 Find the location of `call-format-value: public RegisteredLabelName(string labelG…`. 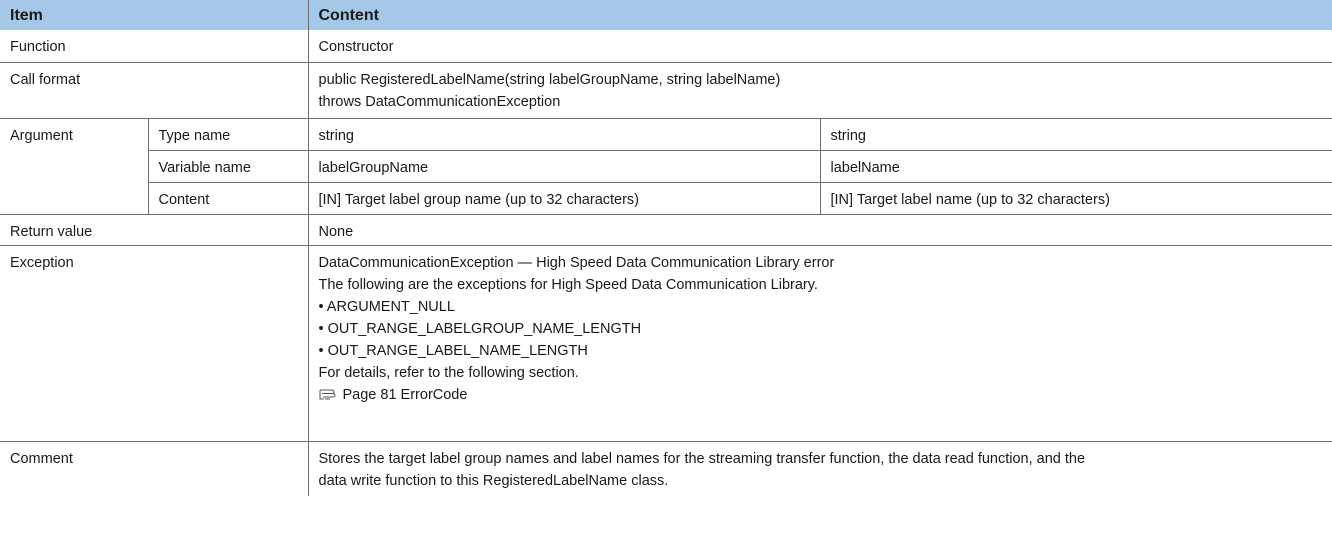

call-format-value: public RegisteredLabelName(string labelG… is located at coordinates (819, 90).